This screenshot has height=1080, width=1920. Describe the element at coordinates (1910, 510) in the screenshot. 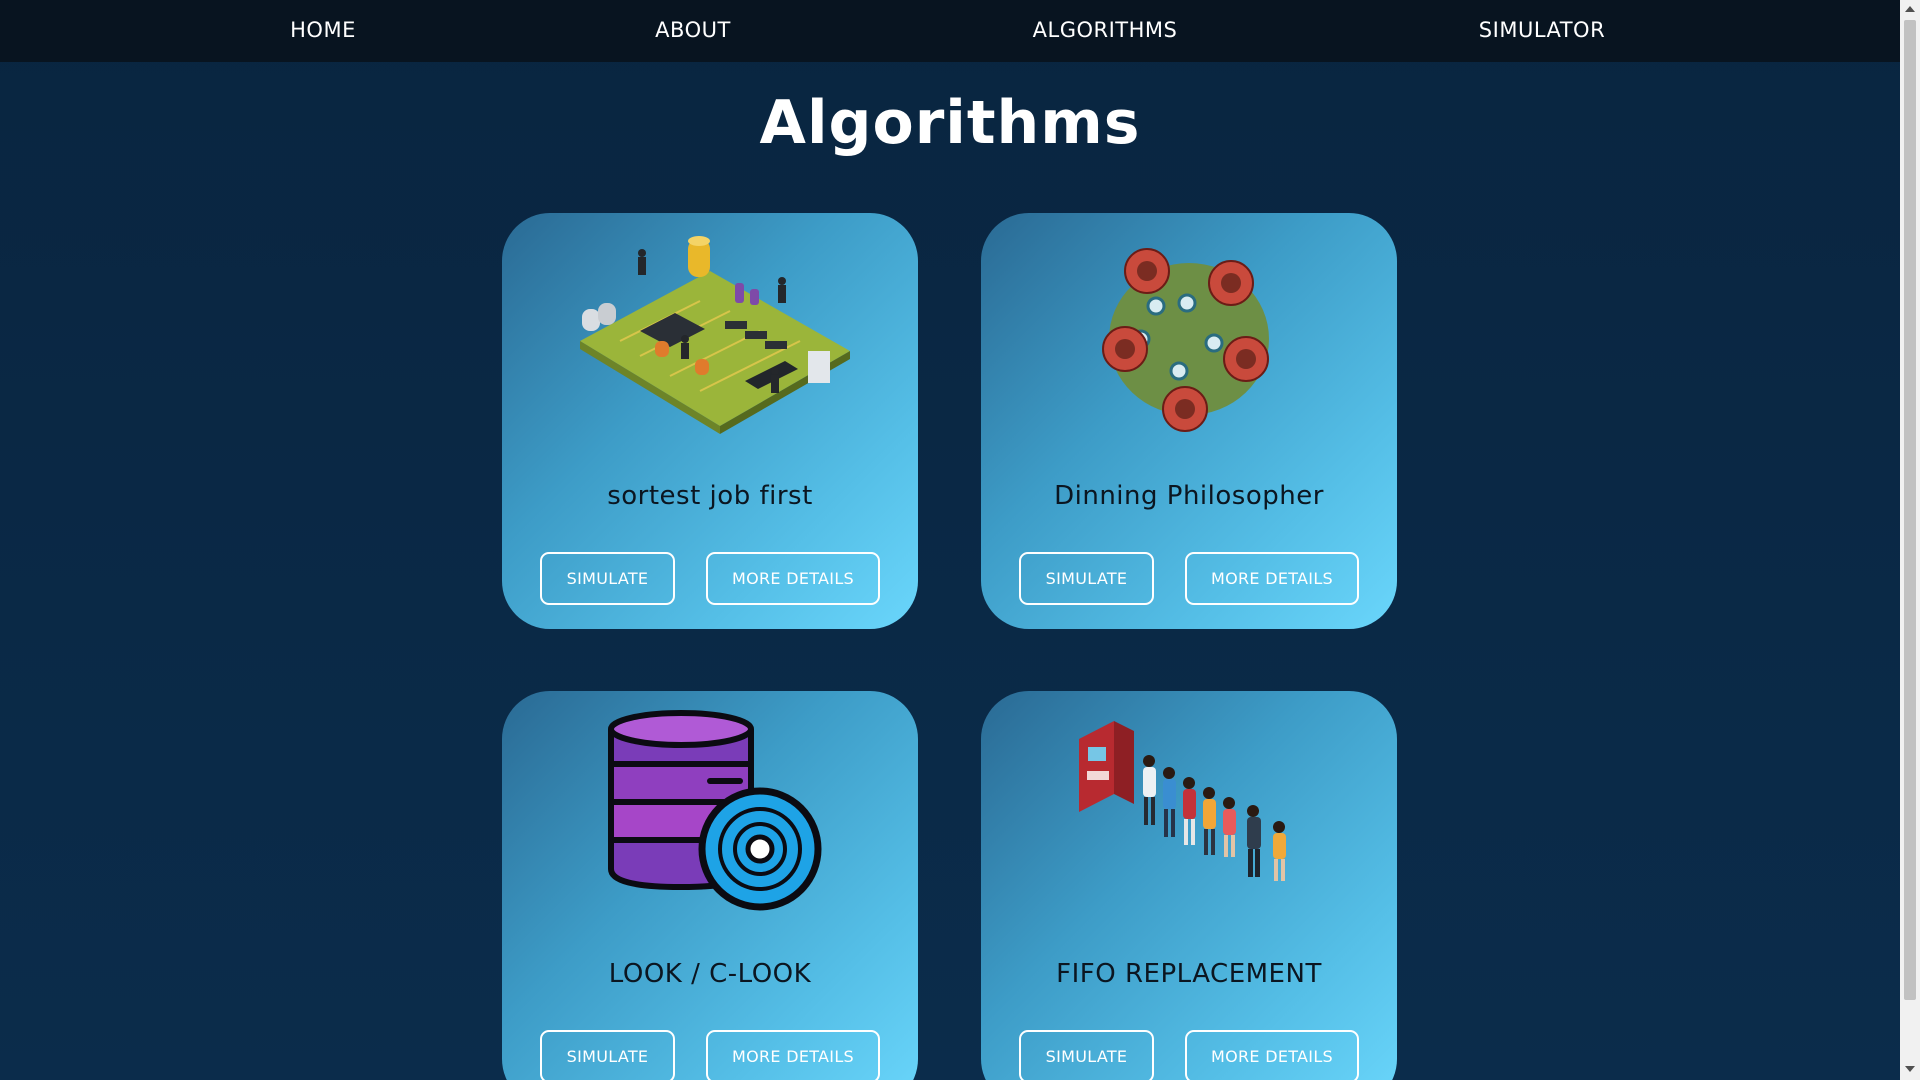

I see `scroll-thumb` at that location.